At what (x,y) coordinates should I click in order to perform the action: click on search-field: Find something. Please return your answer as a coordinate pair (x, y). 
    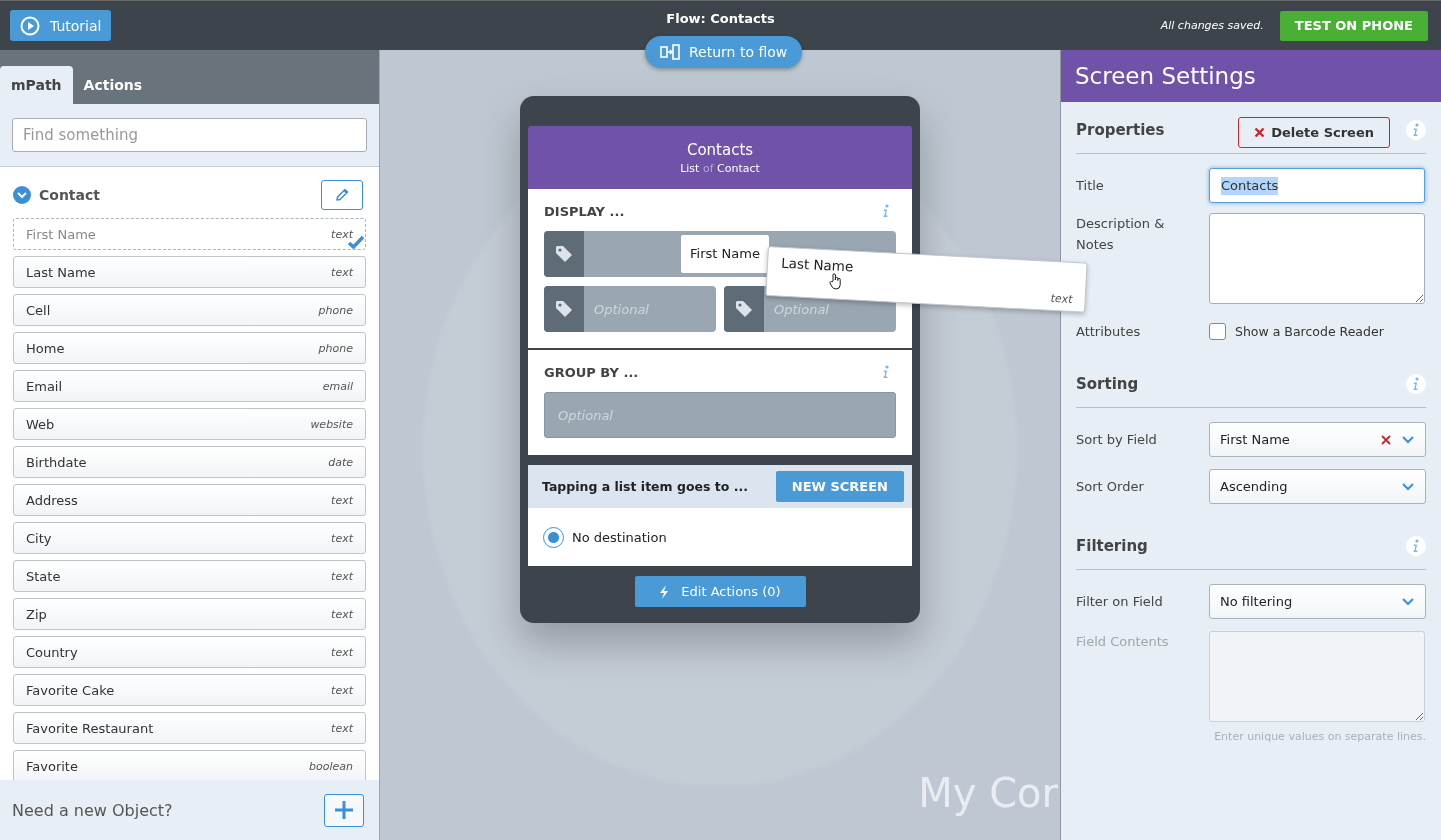
    Looking at the image, I should click on (189, 135).